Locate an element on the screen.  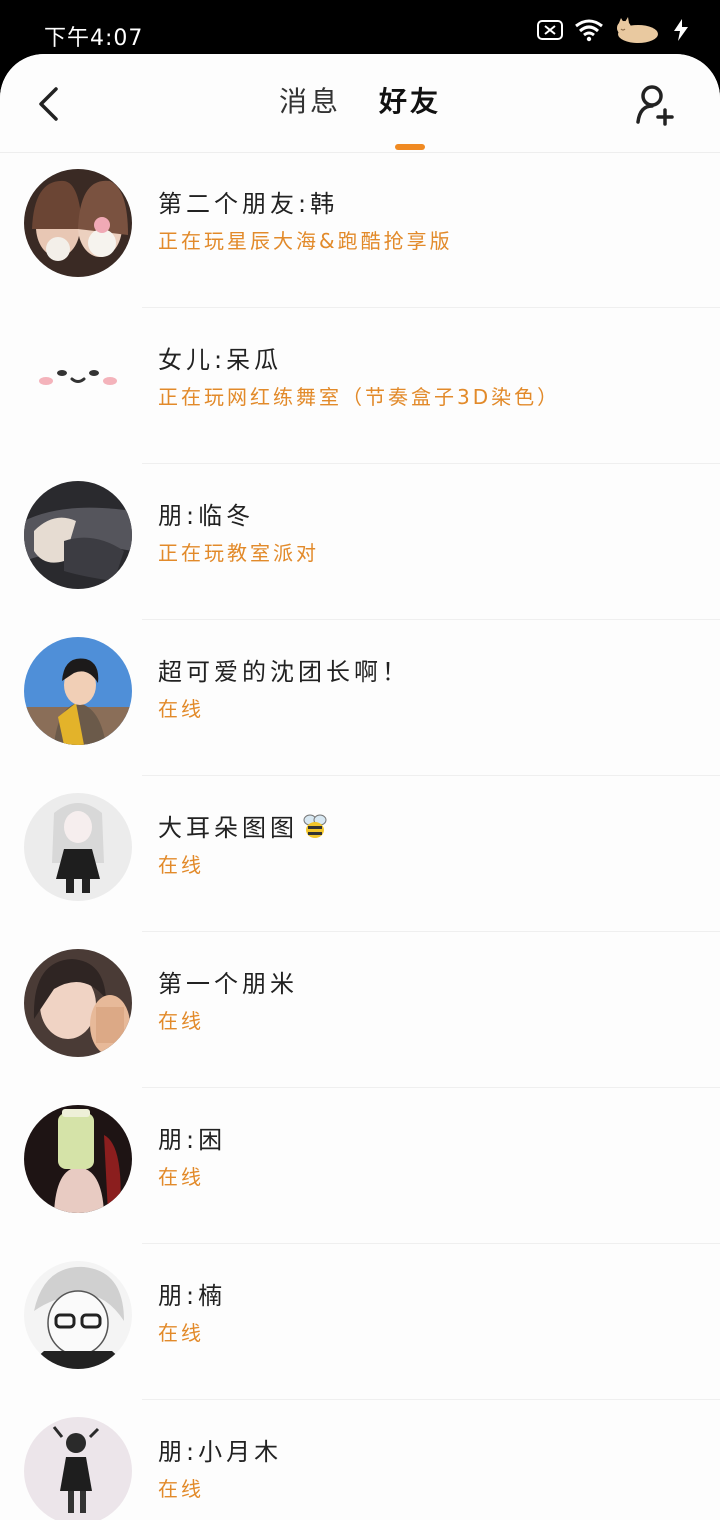
tab-friends-label: 好友 is located at coordinates (410, 101).